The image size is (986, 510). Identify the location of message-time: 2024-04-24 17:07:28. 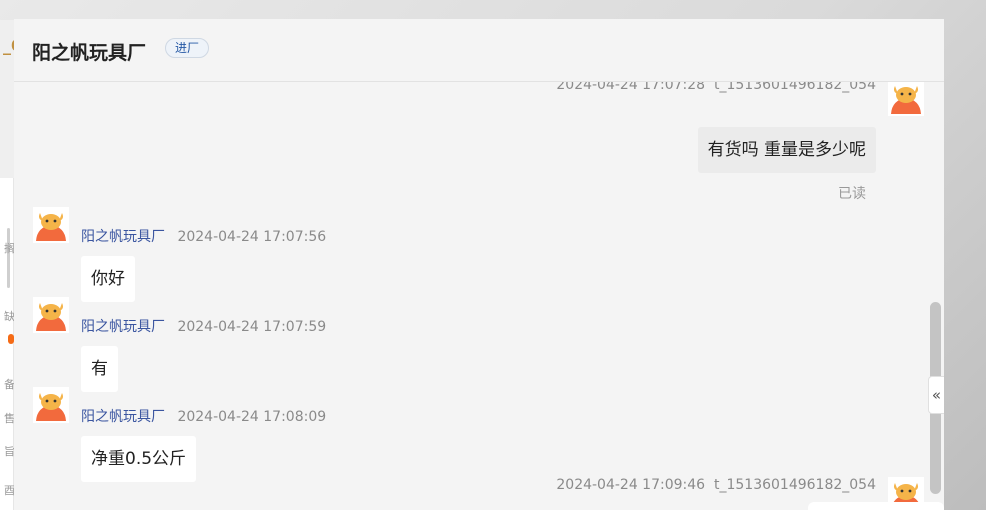
(631, 87).